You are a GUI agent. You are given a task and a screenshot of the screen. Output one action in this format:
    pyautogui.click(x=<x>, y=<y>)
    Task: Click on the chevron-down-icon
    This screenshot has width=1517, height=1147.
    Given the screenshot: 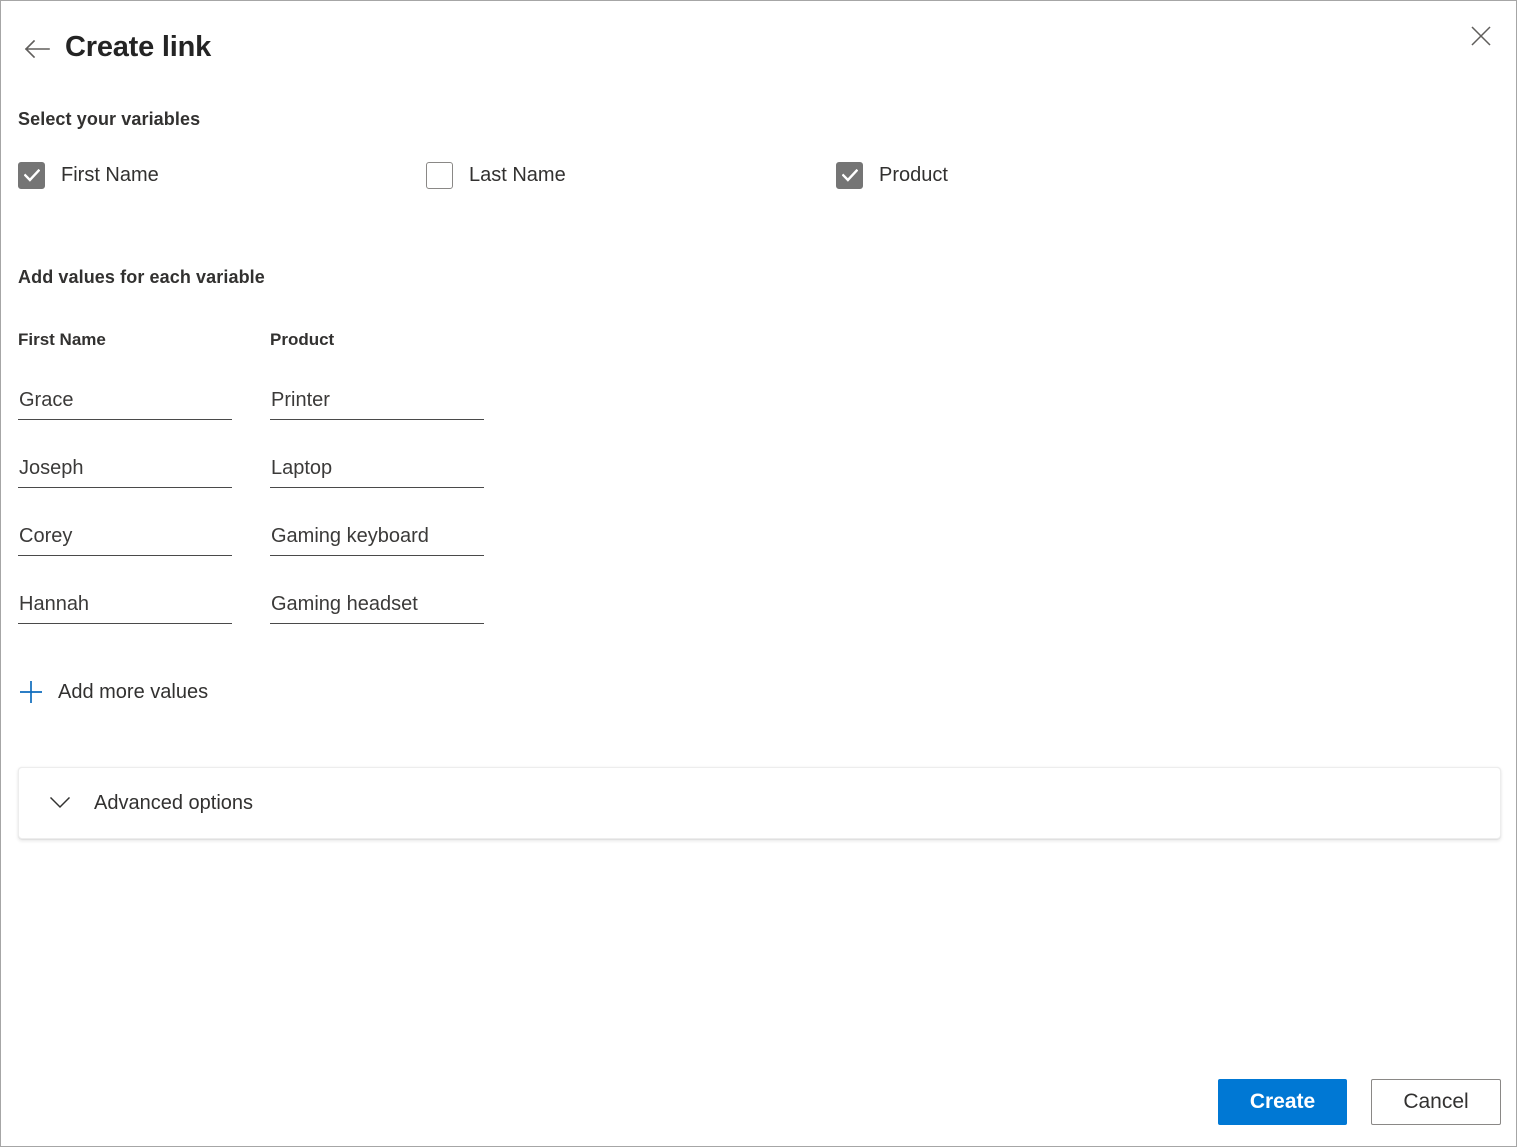 What is the action you would take?
    pyautogui.click(x=60, y=803)
    